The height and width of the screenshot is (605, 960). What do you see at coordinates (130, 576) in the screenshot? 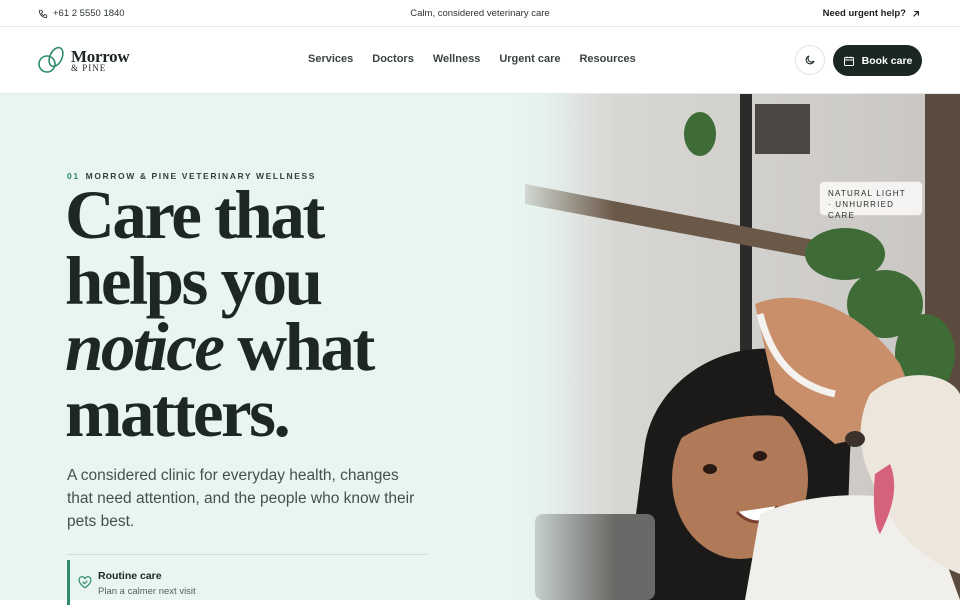
I see `card-title: Routine care` at bounding box center [130, 576].